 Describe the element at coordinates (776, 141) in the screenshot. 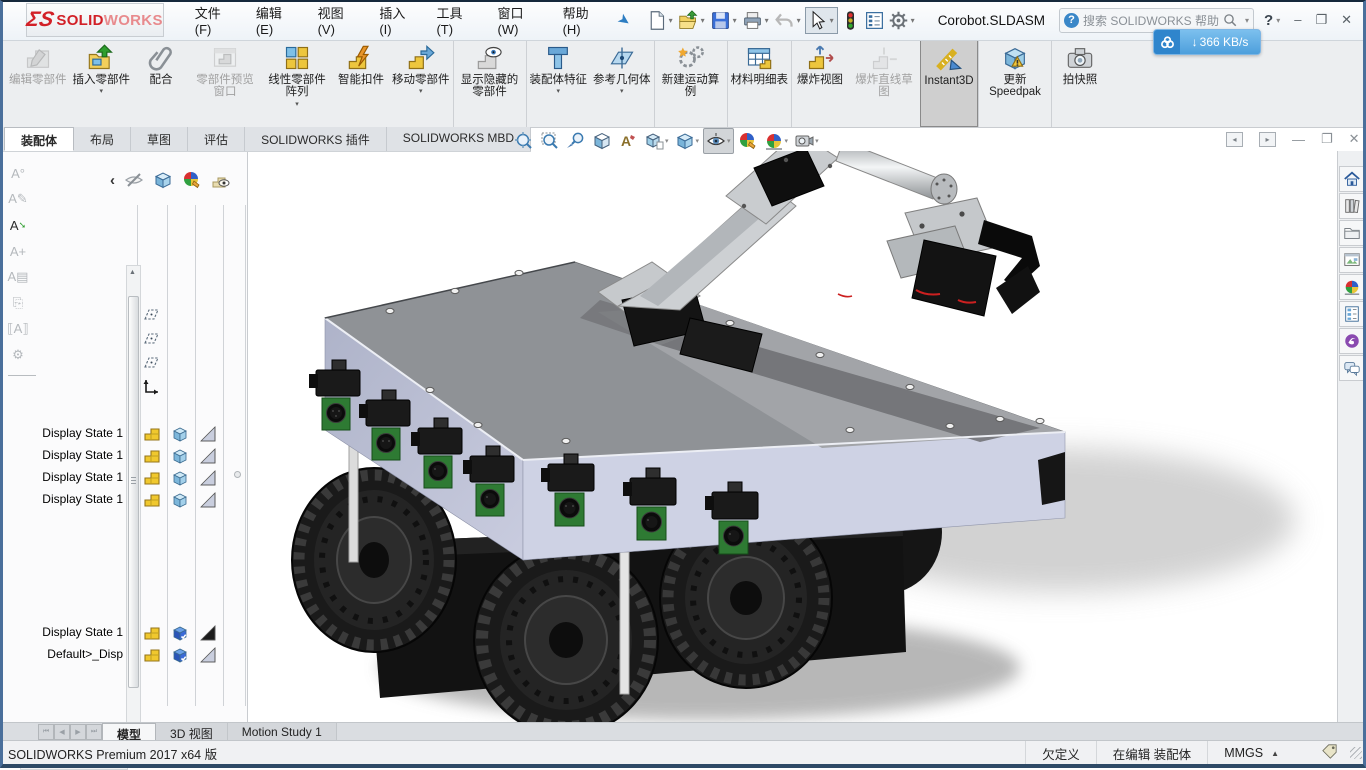

I see `apply-scene-button: ▾` at that location.